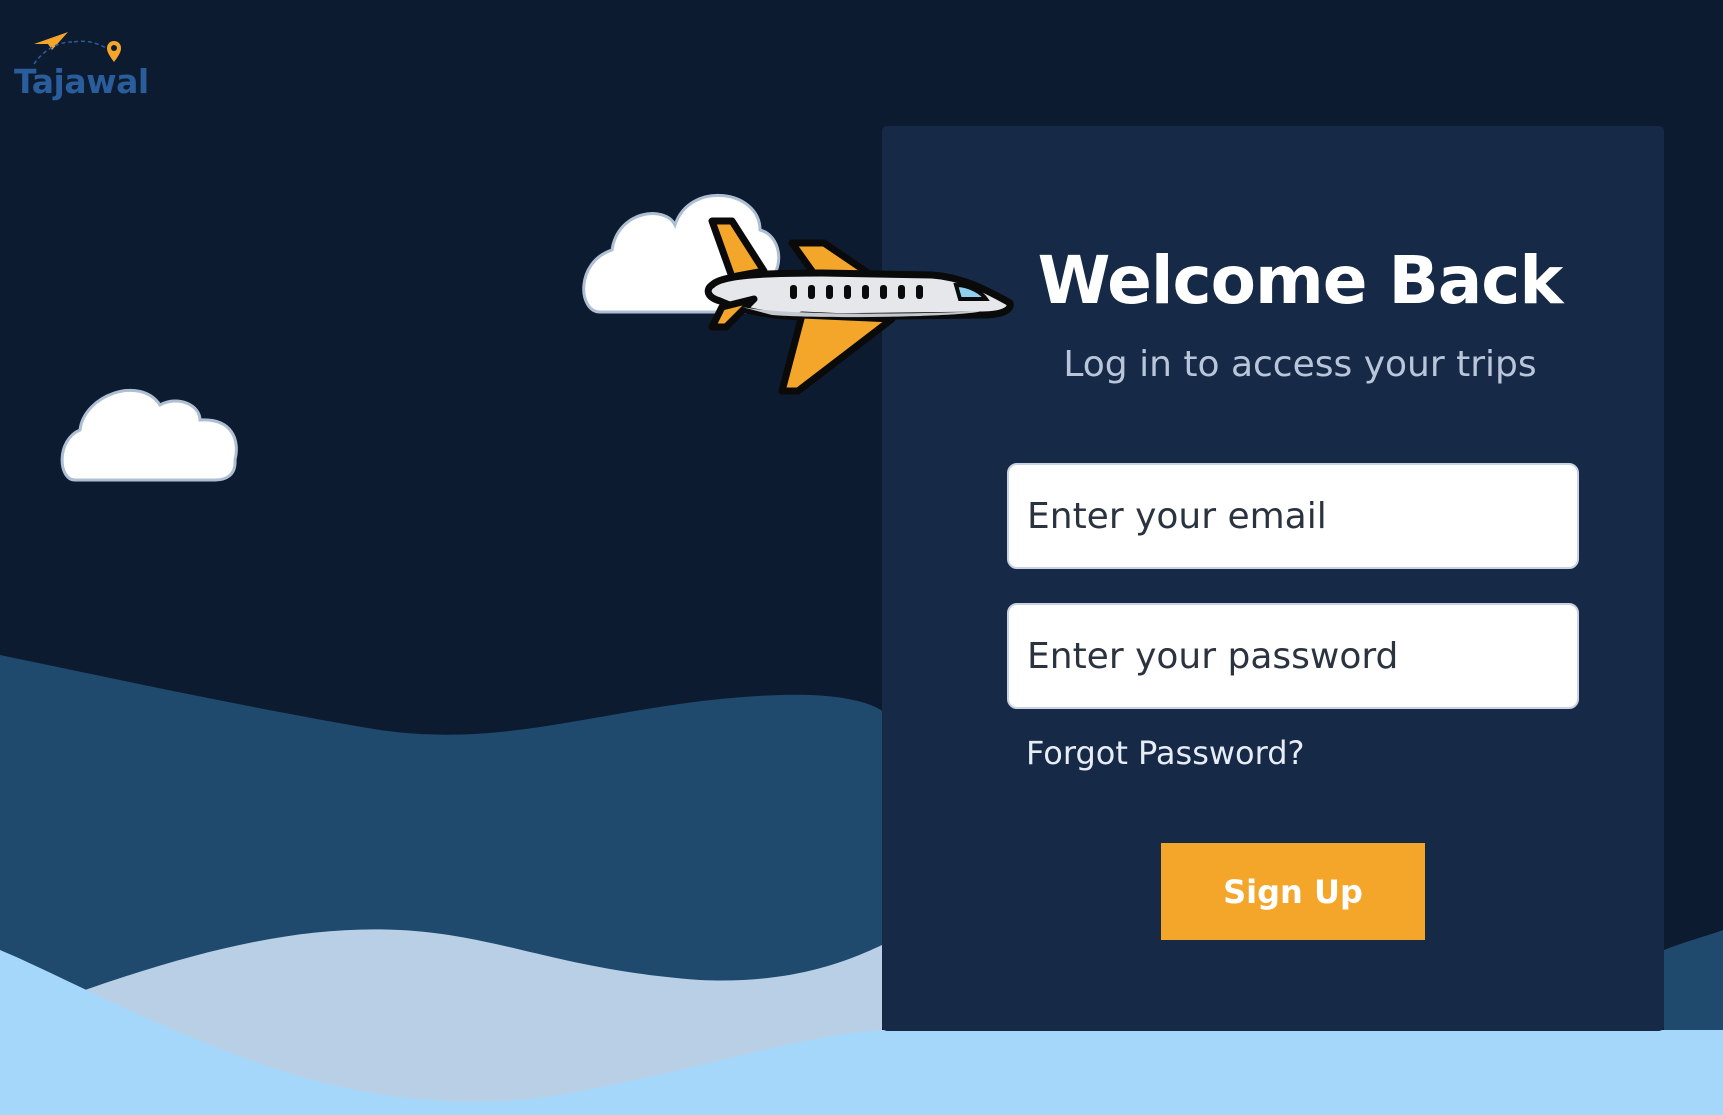 This screenshot has width=1723, height=1115. Describe the element at coordinates (1300, 280) in the screenshot. I see `page-title: Welcome Back` at that location.